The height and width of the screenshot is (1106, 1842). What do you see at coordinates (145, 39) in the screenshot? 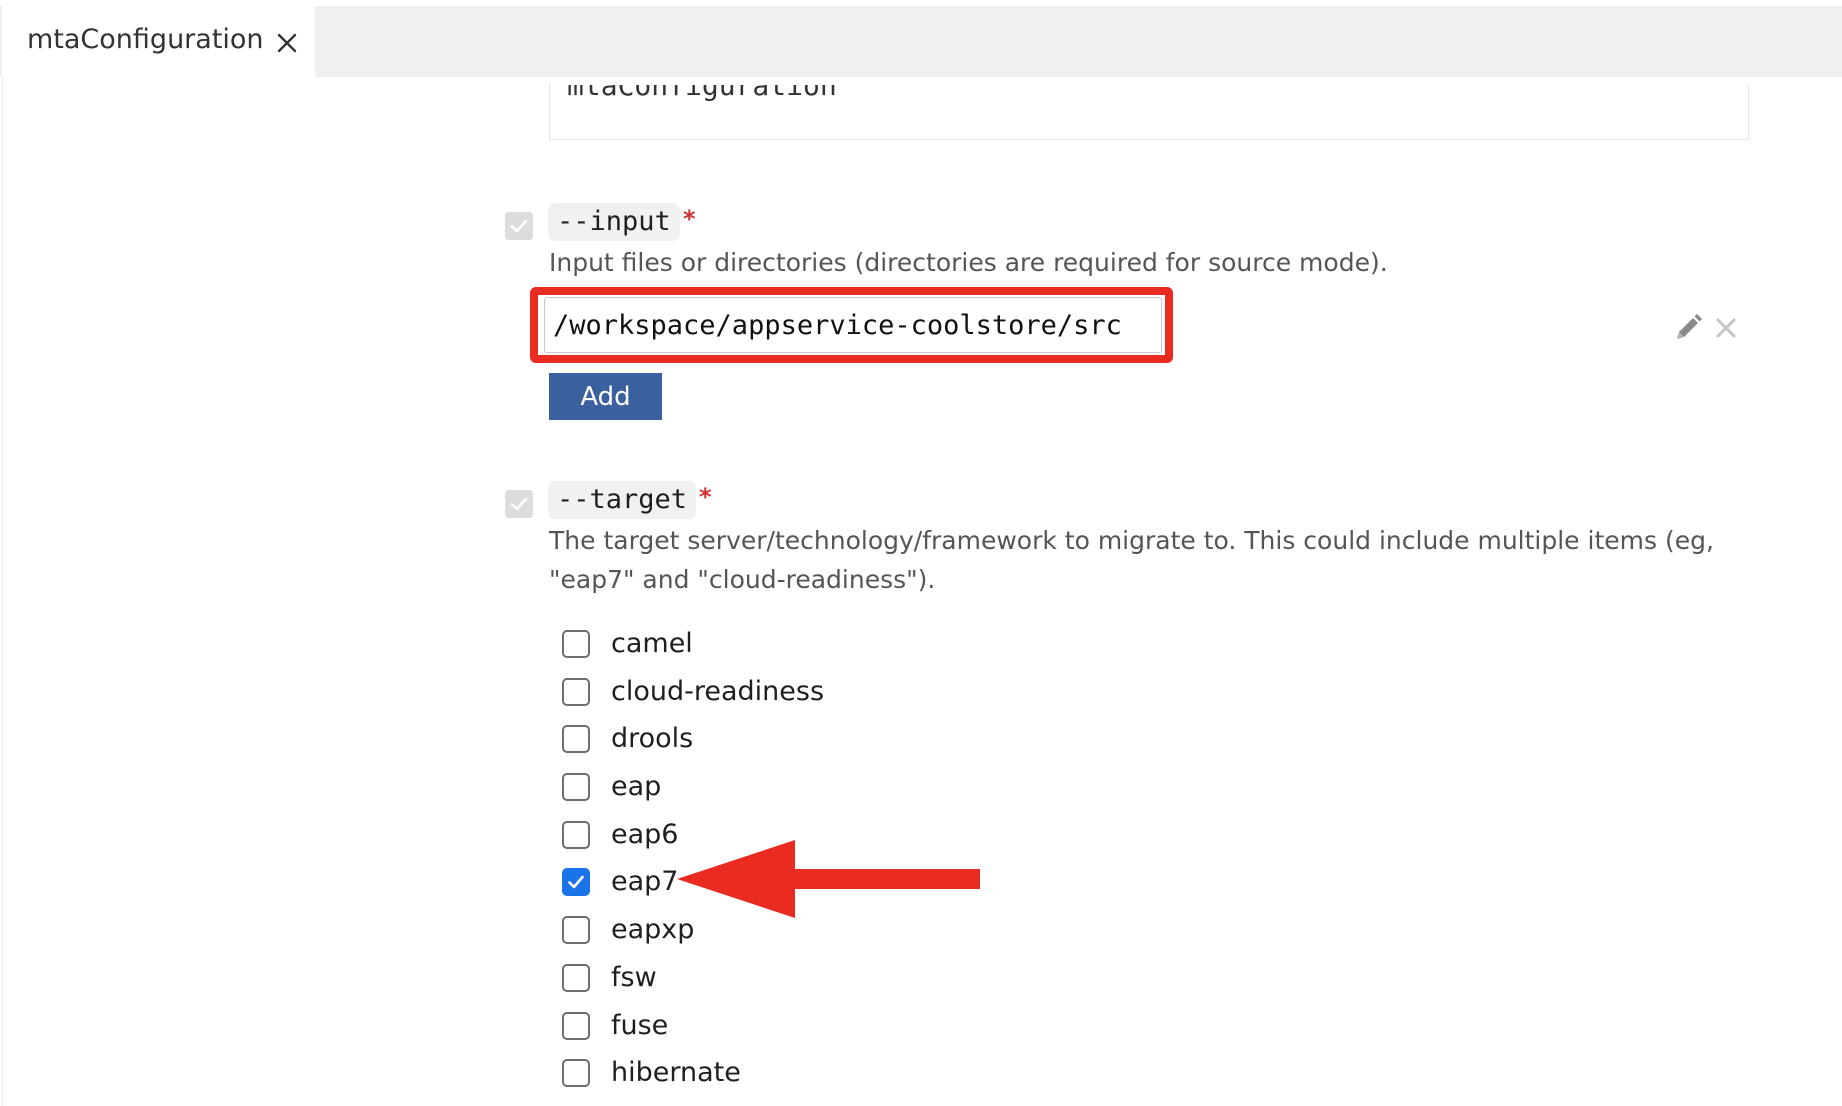
I see `tab-title: mtaConfiguration` at bounding box center [145, 39].